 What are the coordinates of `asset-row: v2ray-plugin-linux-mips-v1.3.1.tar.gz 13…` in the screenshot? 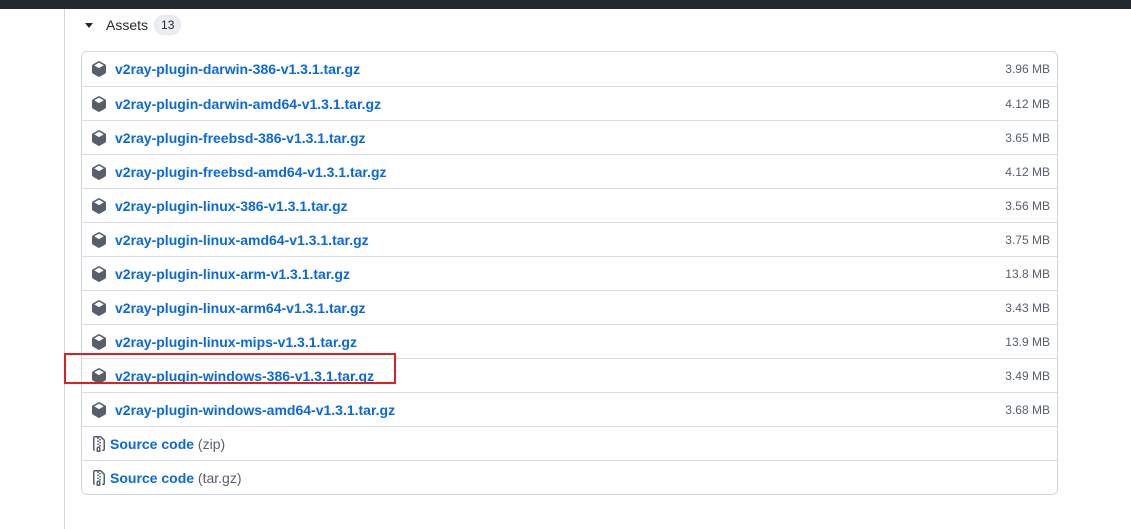 It's located at (569, 341).